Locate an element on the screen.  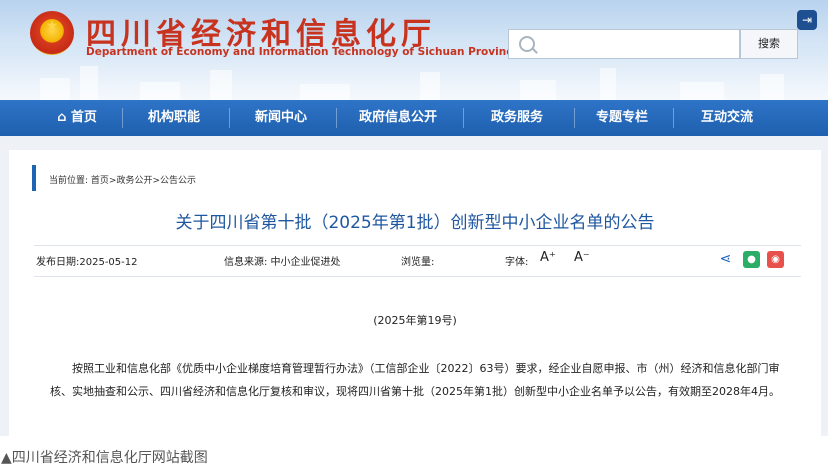
nav-item-news: 新闻中心 is located at coordinates (281, 118).